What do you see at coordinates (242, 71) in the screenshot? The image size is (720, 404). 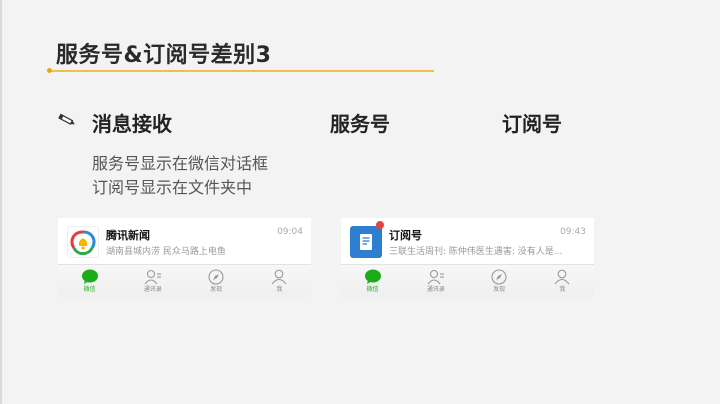 I see `title-underline` at bounding box center [242, 71].